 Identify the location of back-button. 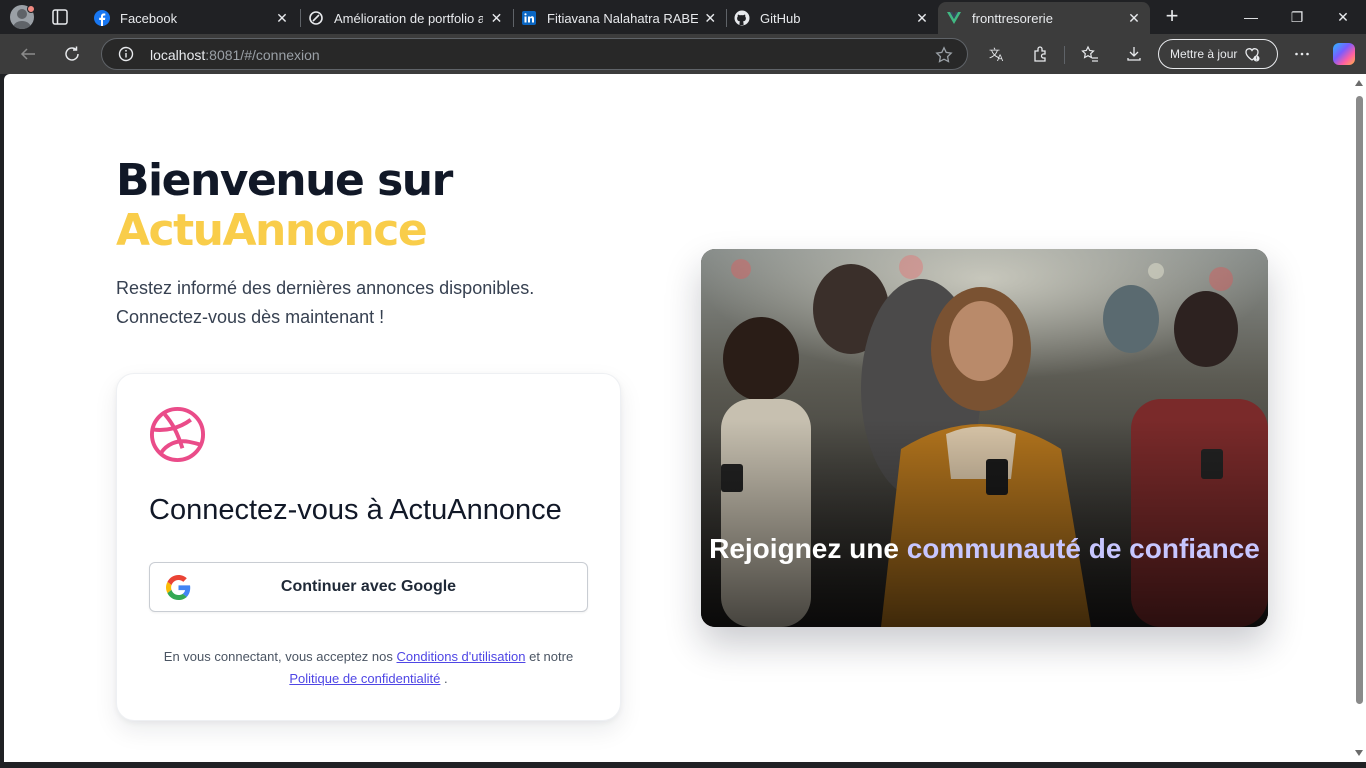
(28, 54).